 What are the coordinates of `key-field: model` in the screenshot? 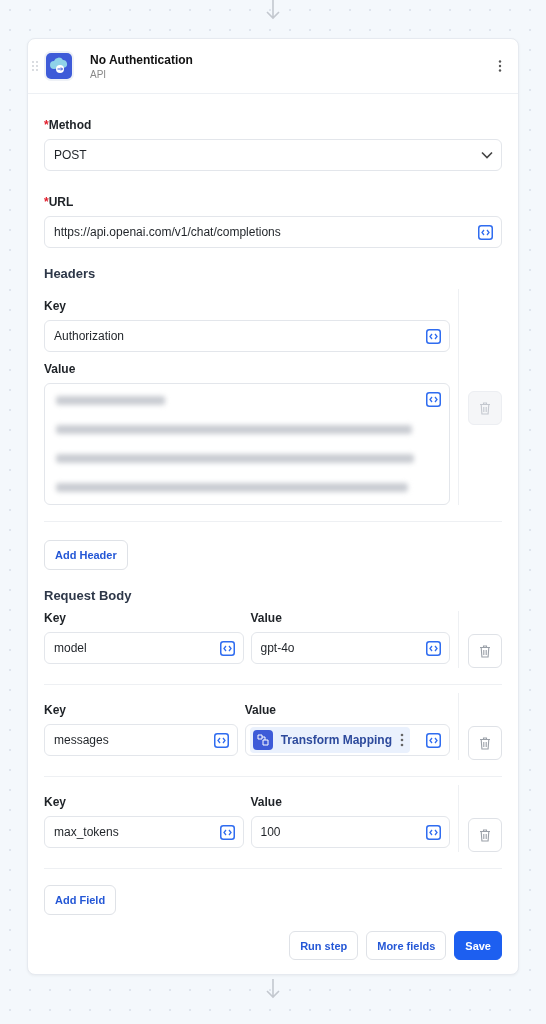 It's located at (144, 648).